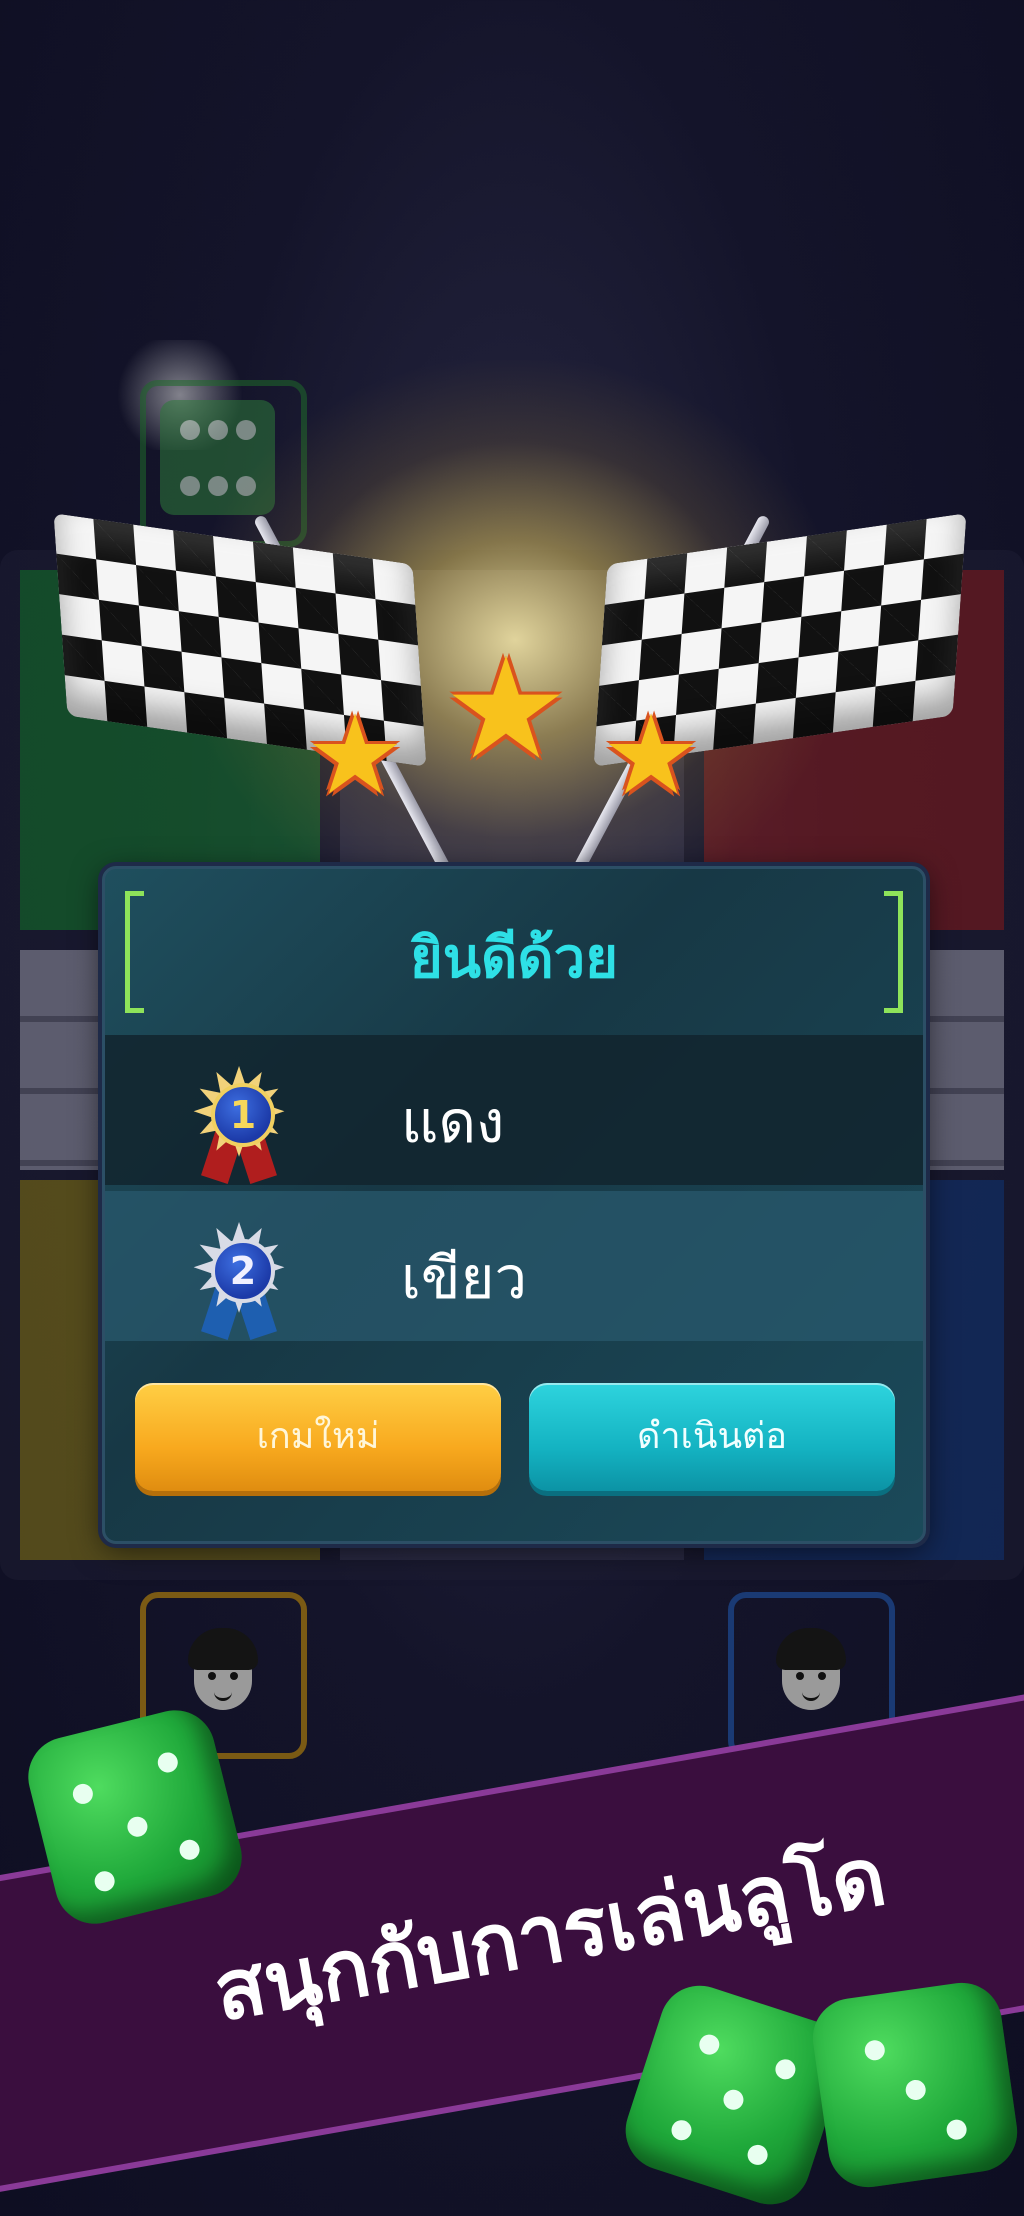 Image resolution: width=1024 pixels, height=2216 pixels. What do you see at coordinates (514, 958) in the screenshot?
I see `dialog-title: ยินดีด้วย` at bounding box center [514, 958].